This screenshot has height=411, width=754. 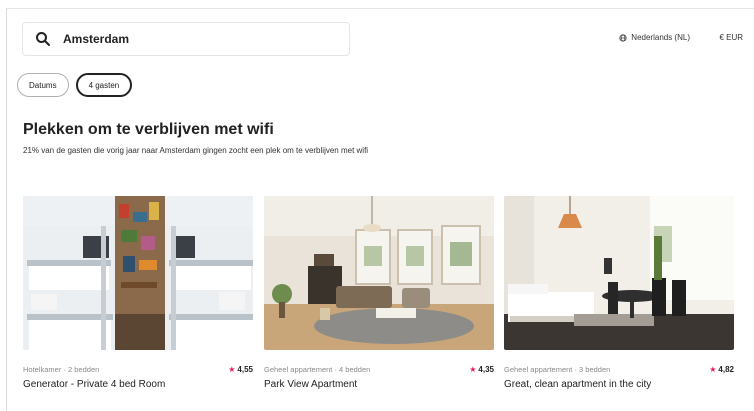 I want to click on listing-meta: Geheel appartement · 3 bedden ★ 4,82, so click(x=619, y=369).